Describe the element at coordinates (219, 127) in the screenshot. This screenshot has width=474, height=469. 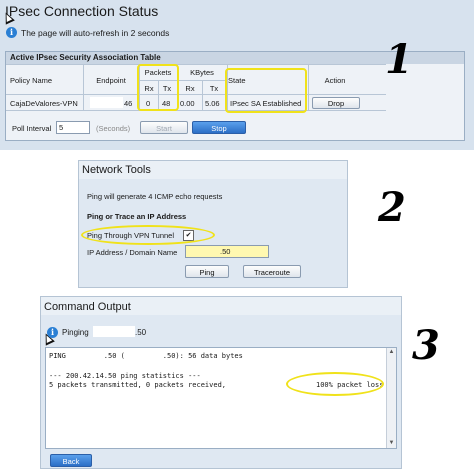
I see `stop-button: Stop` at that location.